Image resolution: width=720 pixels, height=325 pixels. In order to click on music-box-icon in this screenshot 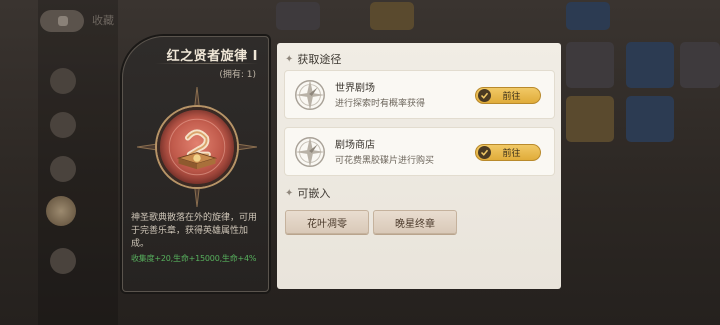, I will do `click(197, 147)`.